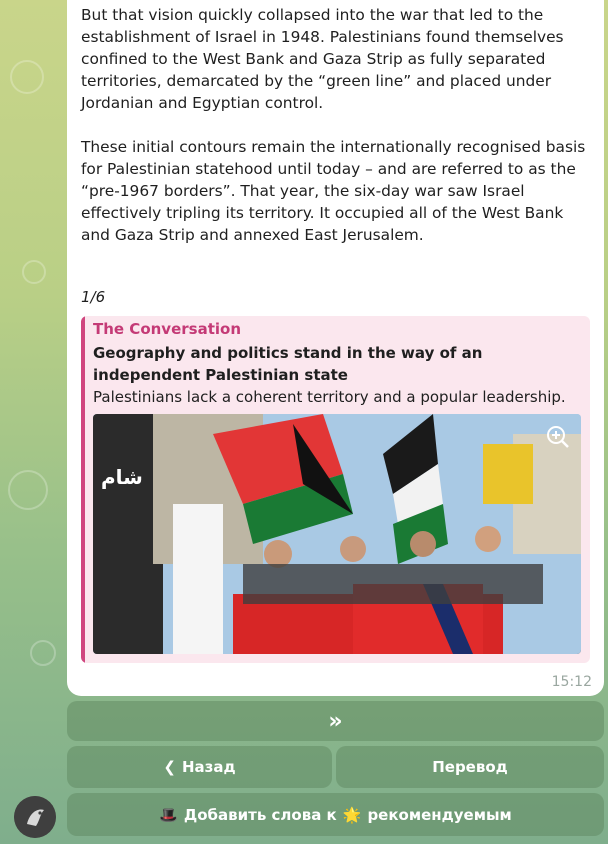  Describe the element at coordinates (167, 329) in the screenshot. I see `preview-site-name: The Conversation` at that location.